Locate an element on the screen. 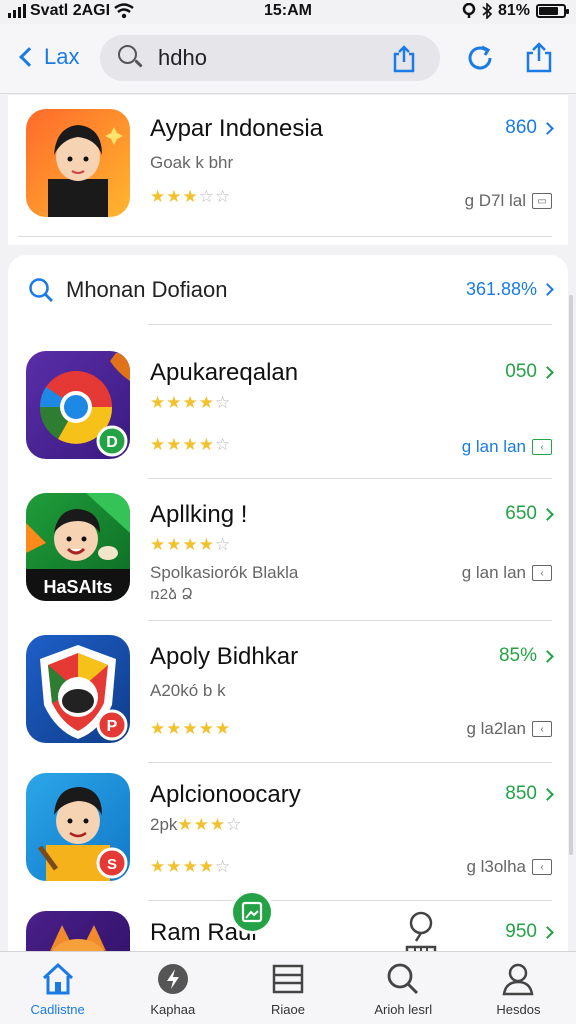  app-subtitle: Goak k bhr is located at coordinates (192, 162).